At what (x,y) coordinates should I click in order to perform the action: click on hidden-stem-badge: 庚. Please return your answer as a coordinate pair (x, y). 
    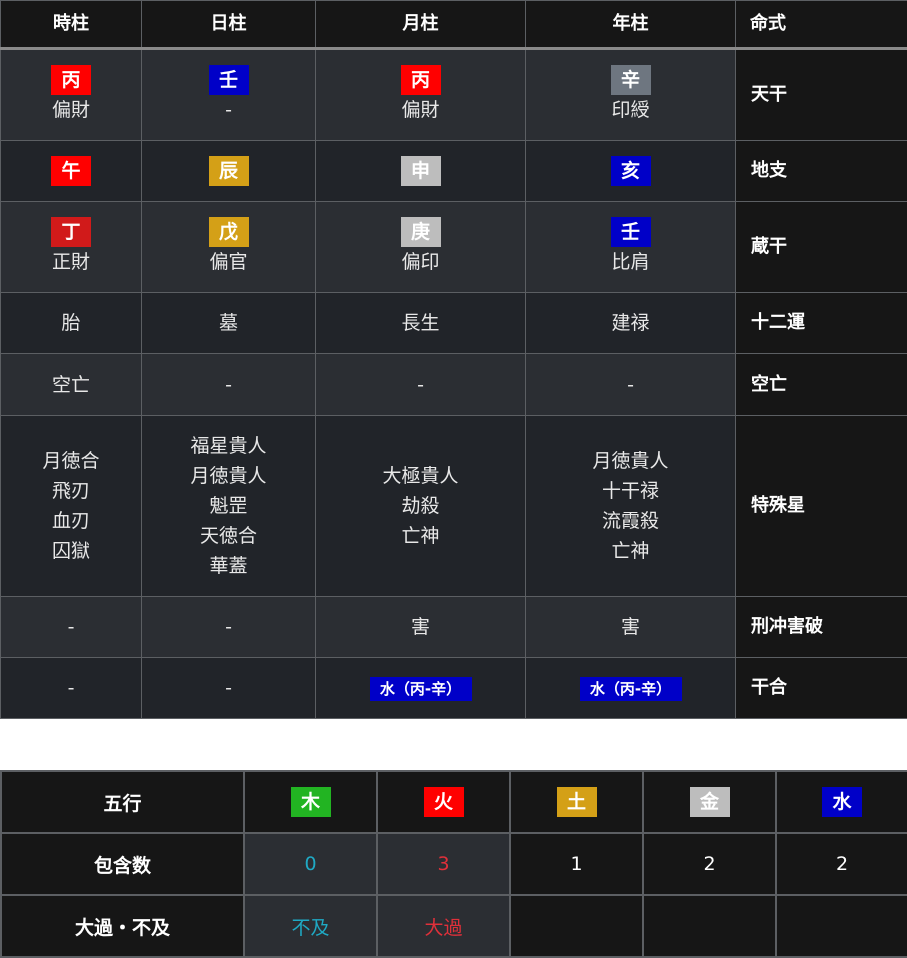
    Looking at the image, I should click on (421, 232).